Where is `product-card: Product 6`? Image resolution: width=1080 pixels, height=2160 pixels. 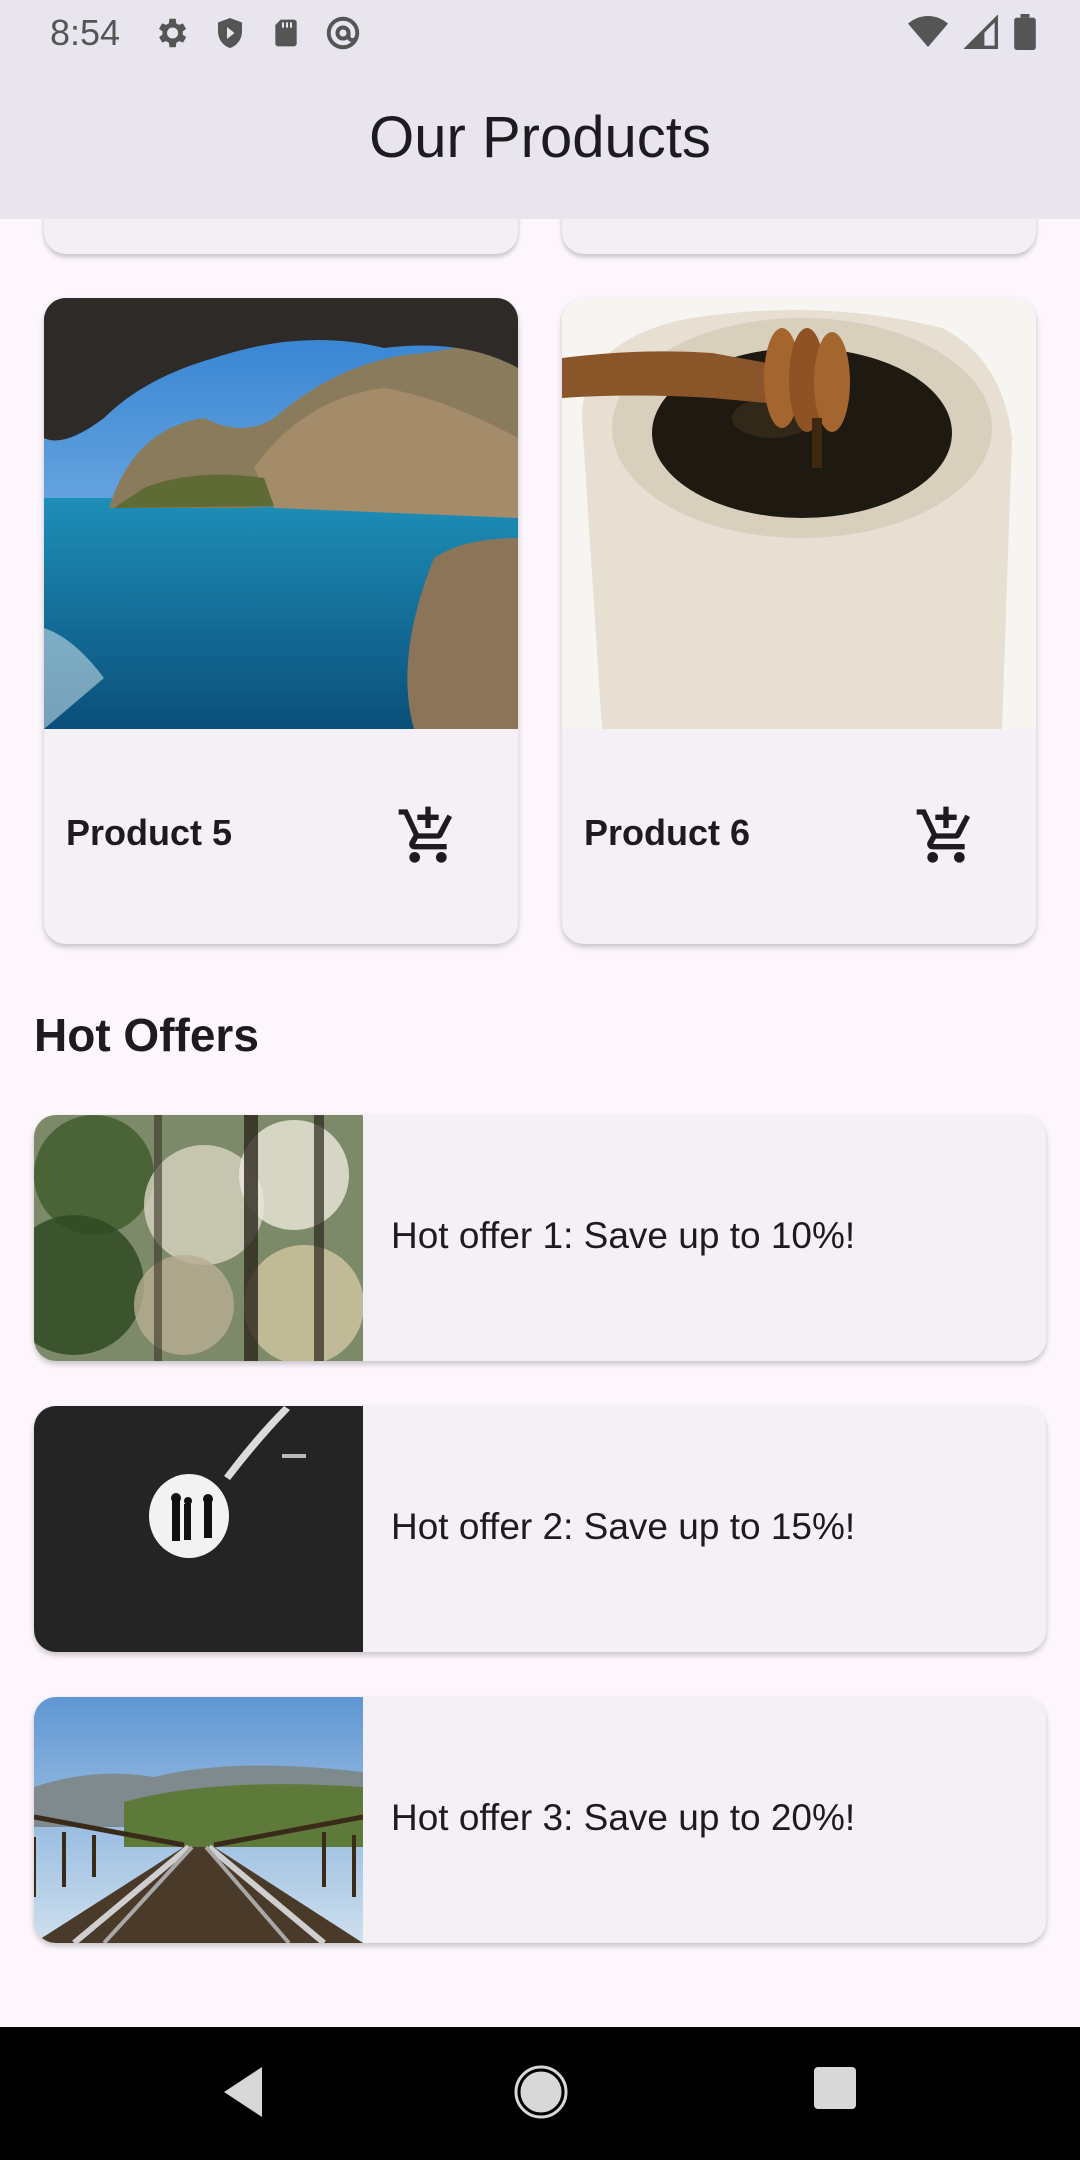
product-card: Product 6 is located at coordinates (799, 621).